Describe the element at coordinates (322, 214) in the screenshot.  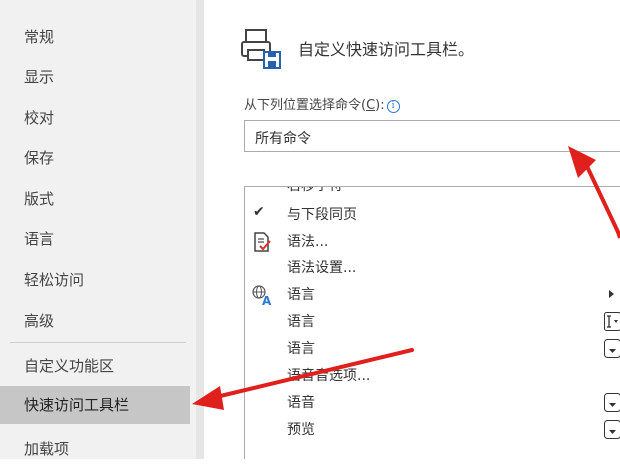
I see `command-label: 与下段同页` at that location.